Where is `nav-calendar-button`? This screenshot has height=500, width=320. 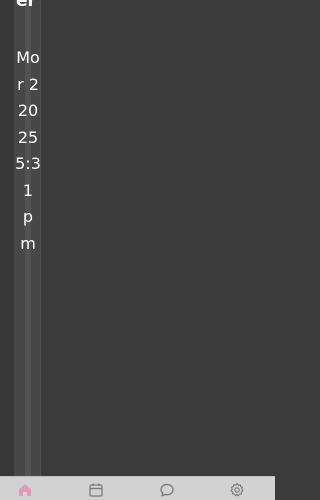 nav-calendar-button is located at coordinates (96, 490).